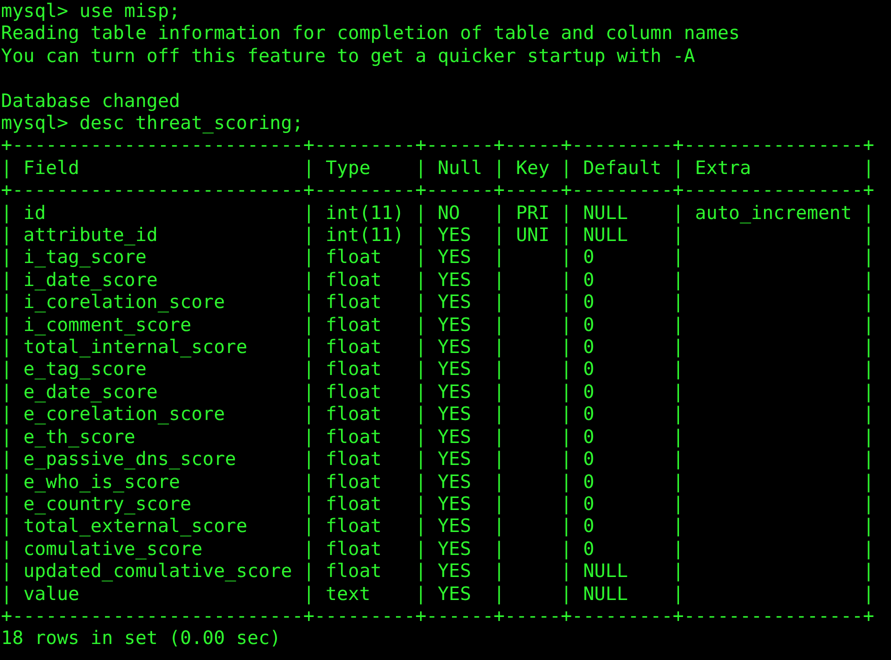 The image size is (891, 660). What do you see at coordinates (437, 370) in the screenshot?
I see `terminal-line: | e_tag_score | float | YES | | 0 | |` at bounding box center [437, 370].